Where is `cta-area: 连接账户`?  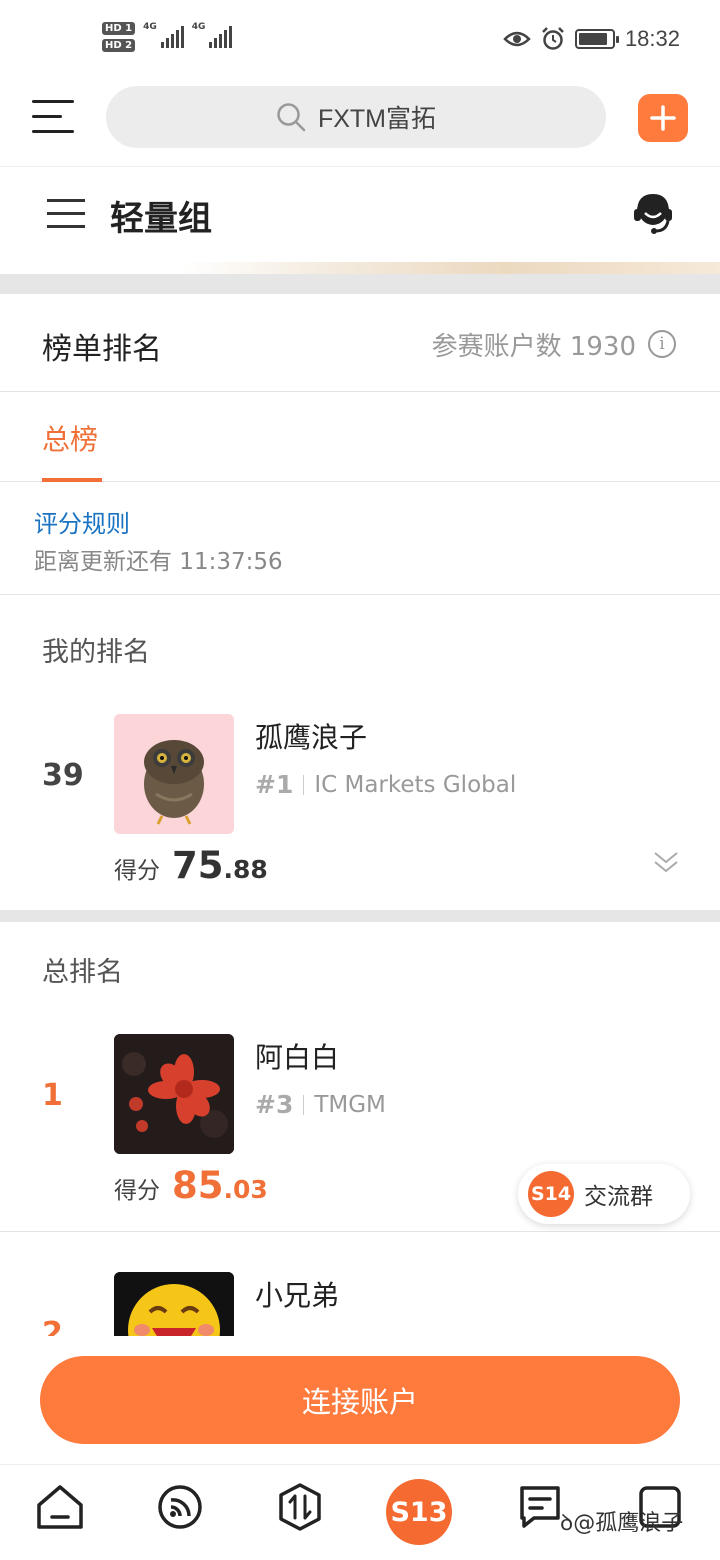 cta-area: 连接账户 is located at coordinates (360, 1400).